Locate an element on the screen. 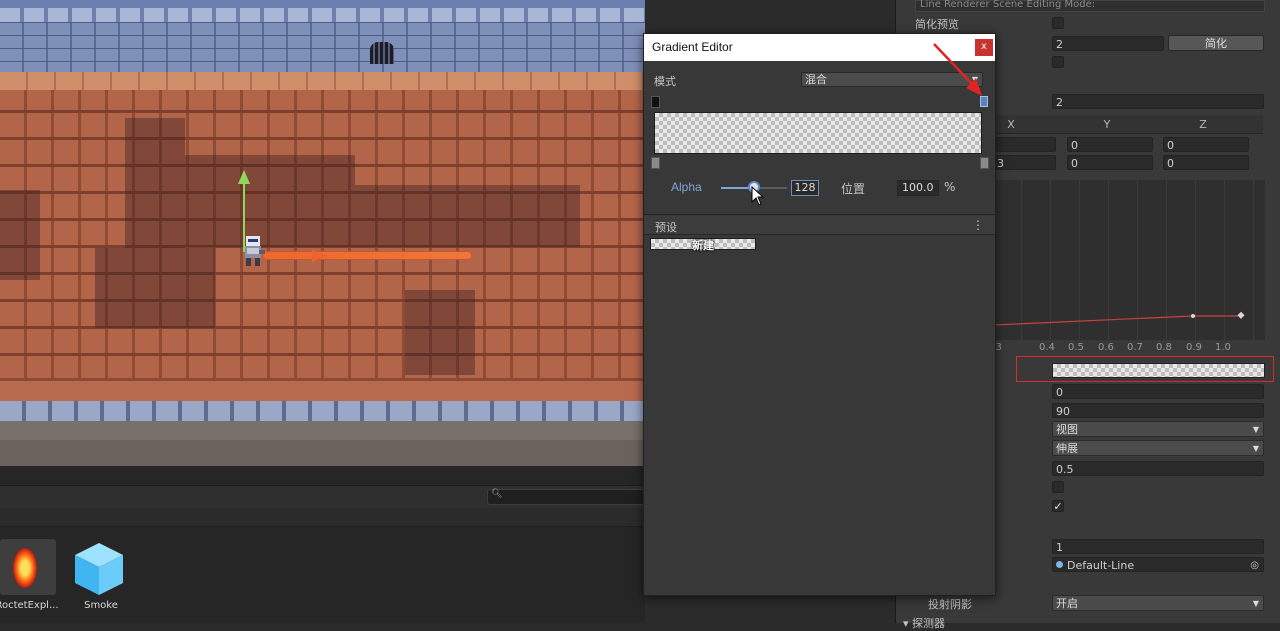 Image resolution: width=1280 pixels, height=631 pixels. texture-mode-dropdown: 伸展 ▼ is located at coordinates (1158, 448).